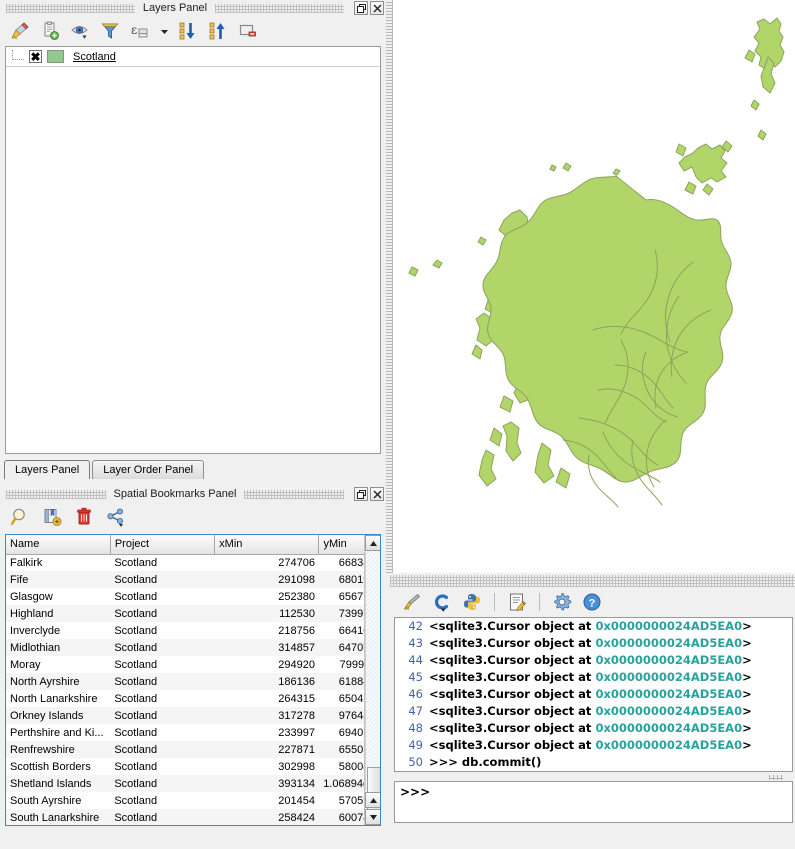 This screenshot has width=795, height=849. Describe the element at coordinates (193, 715) in the screenshot. I see `table-row: Orkney Islands Scotland 317278 976482` at that location.